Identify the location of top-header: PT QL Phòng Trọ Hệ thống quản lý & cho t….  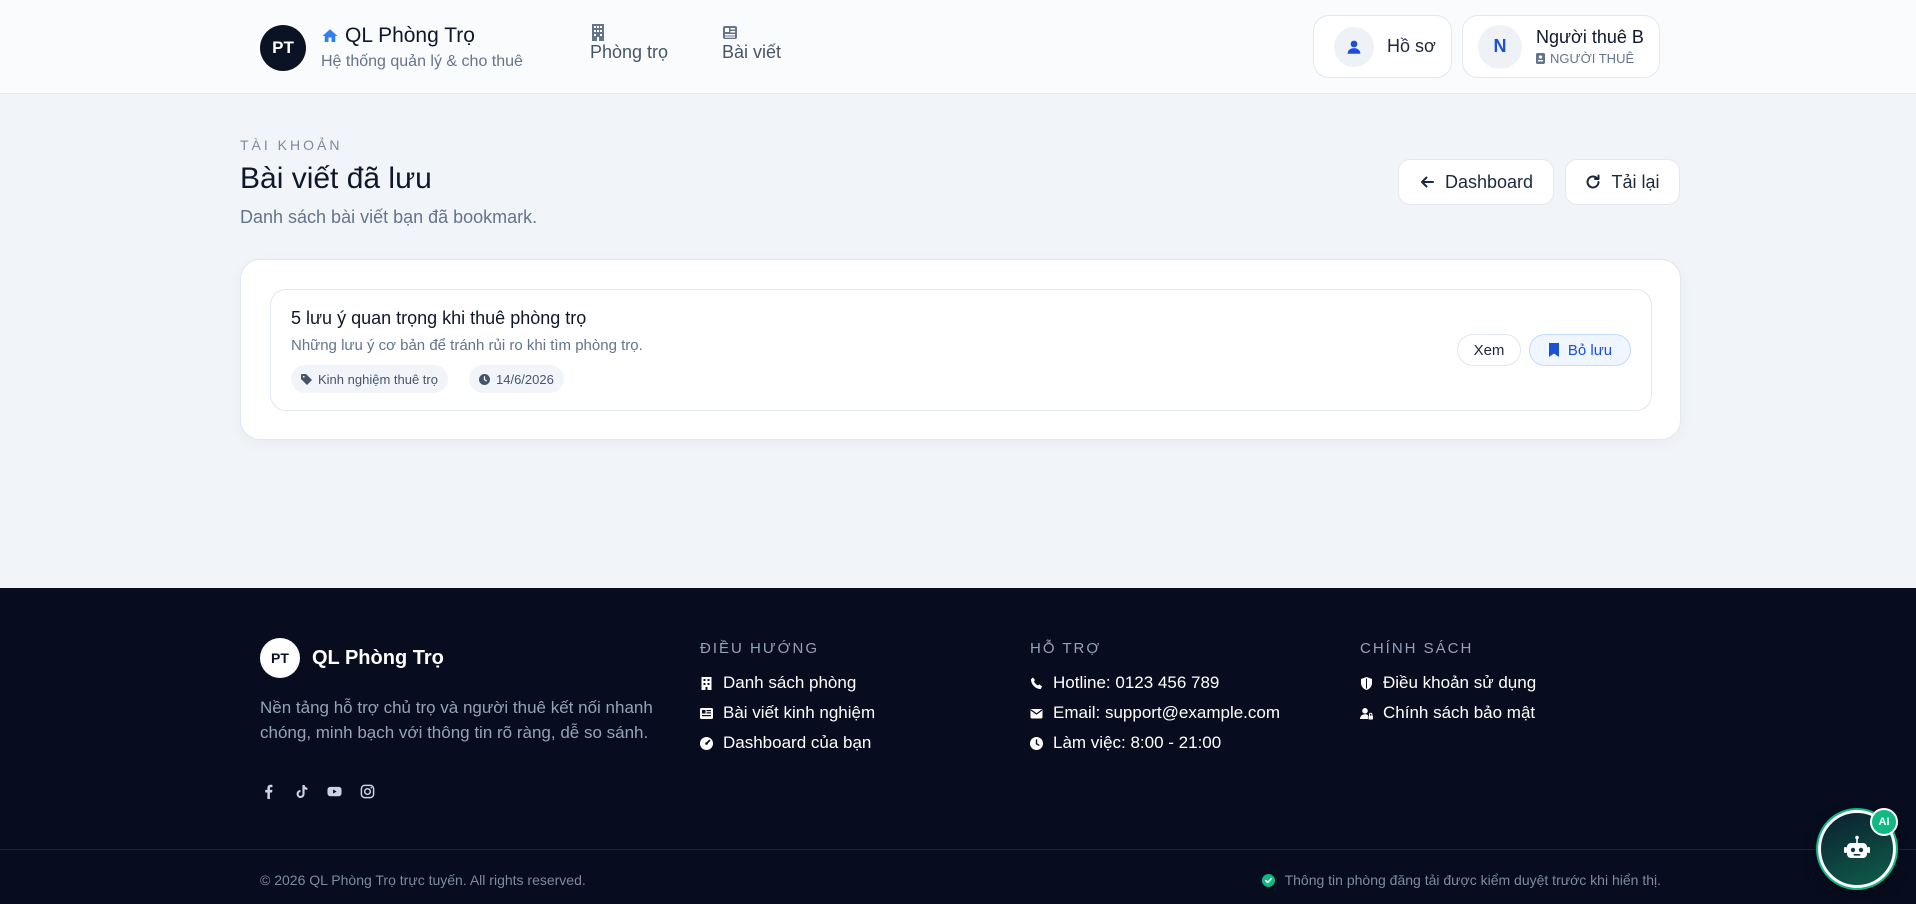
(958, 47).